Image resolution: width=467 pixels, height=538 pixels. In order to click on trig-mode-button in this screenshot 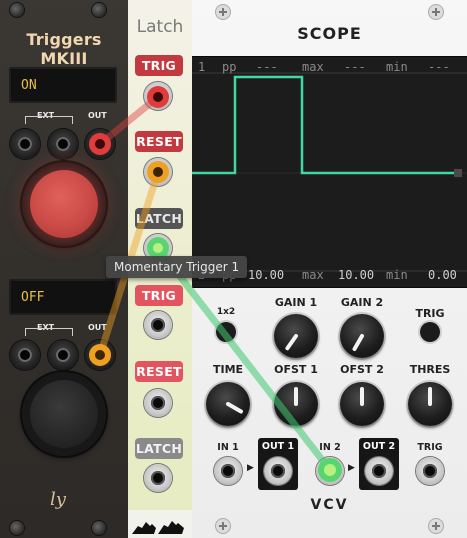, I will do `click(430, 332)`.